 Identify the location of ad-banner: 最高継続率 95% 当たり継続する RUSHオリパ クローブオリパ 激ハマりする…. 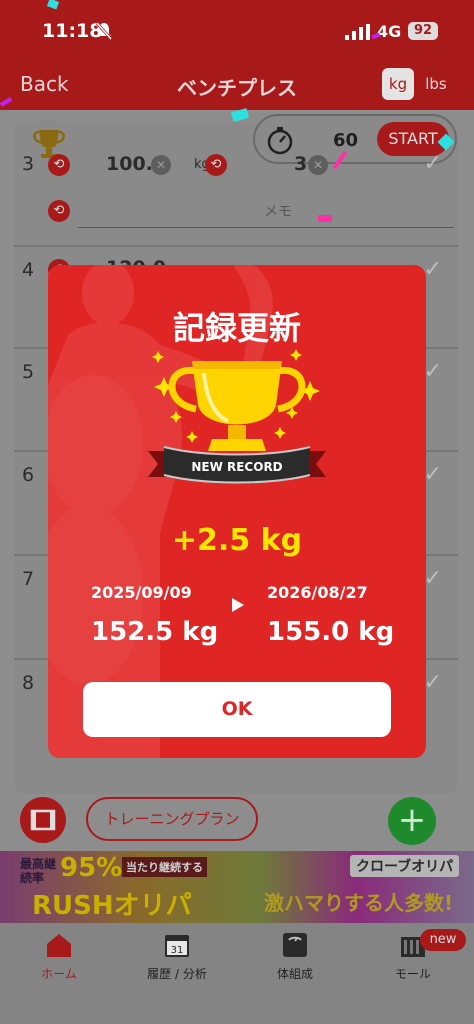
(237, 887).